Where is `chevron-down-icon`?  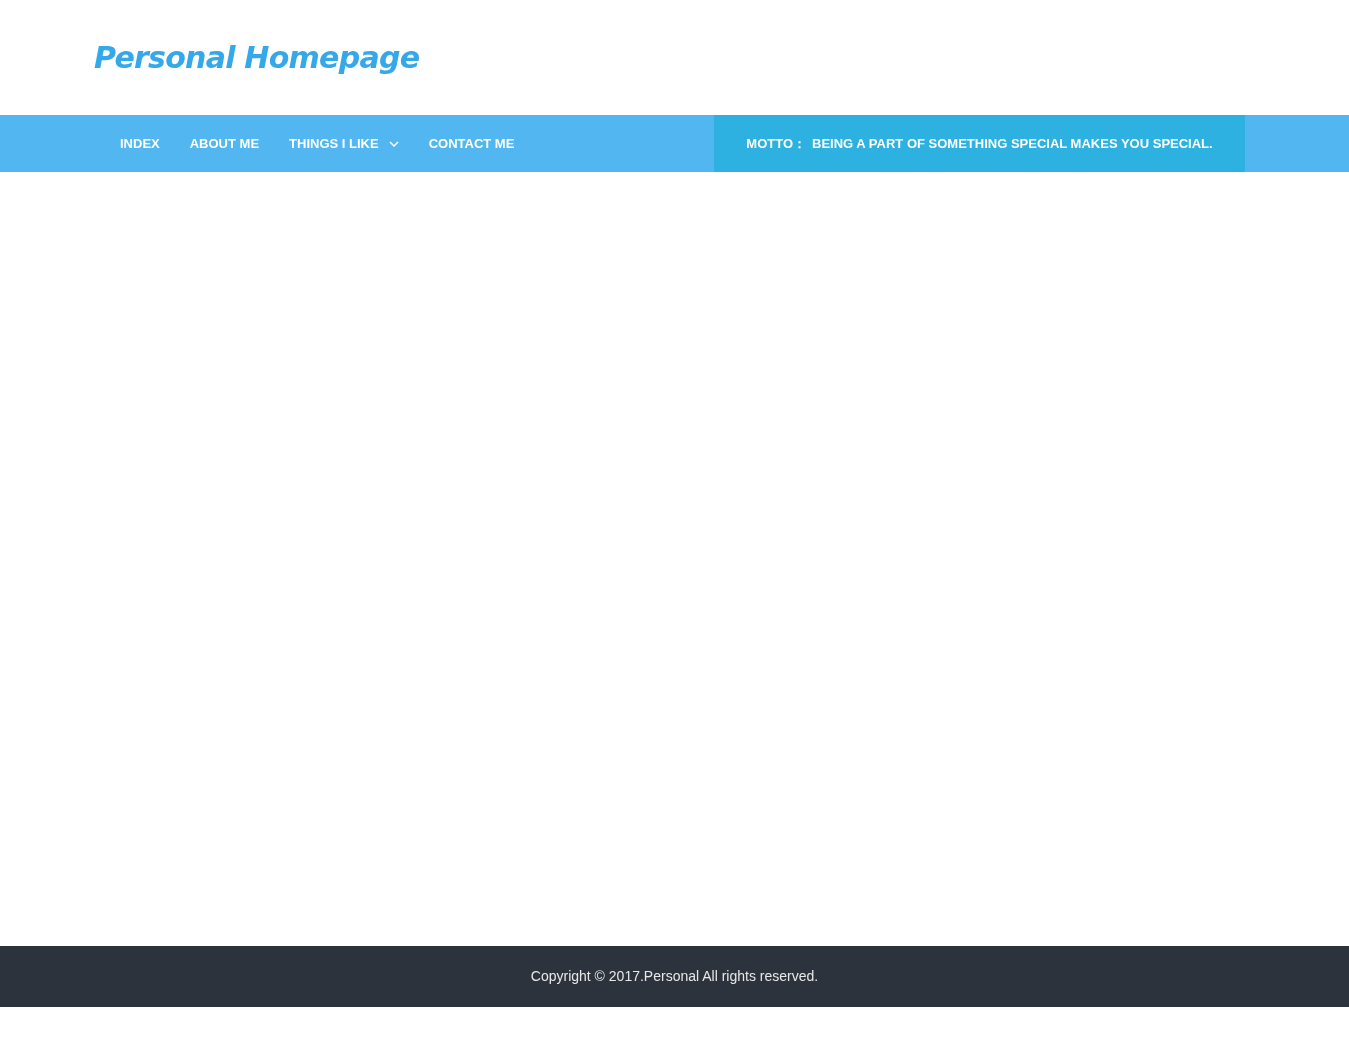 chevron-down-icon is located at coordinates (393, 143).